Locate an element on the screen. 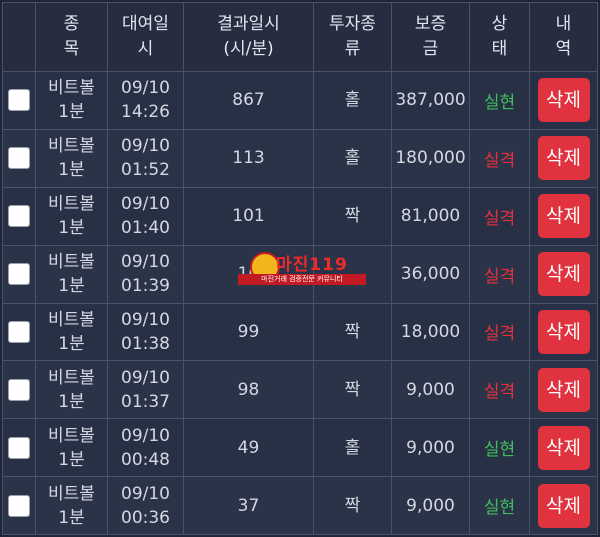  row-date: 09/10 00:36 is located at coordinates (145, 505).